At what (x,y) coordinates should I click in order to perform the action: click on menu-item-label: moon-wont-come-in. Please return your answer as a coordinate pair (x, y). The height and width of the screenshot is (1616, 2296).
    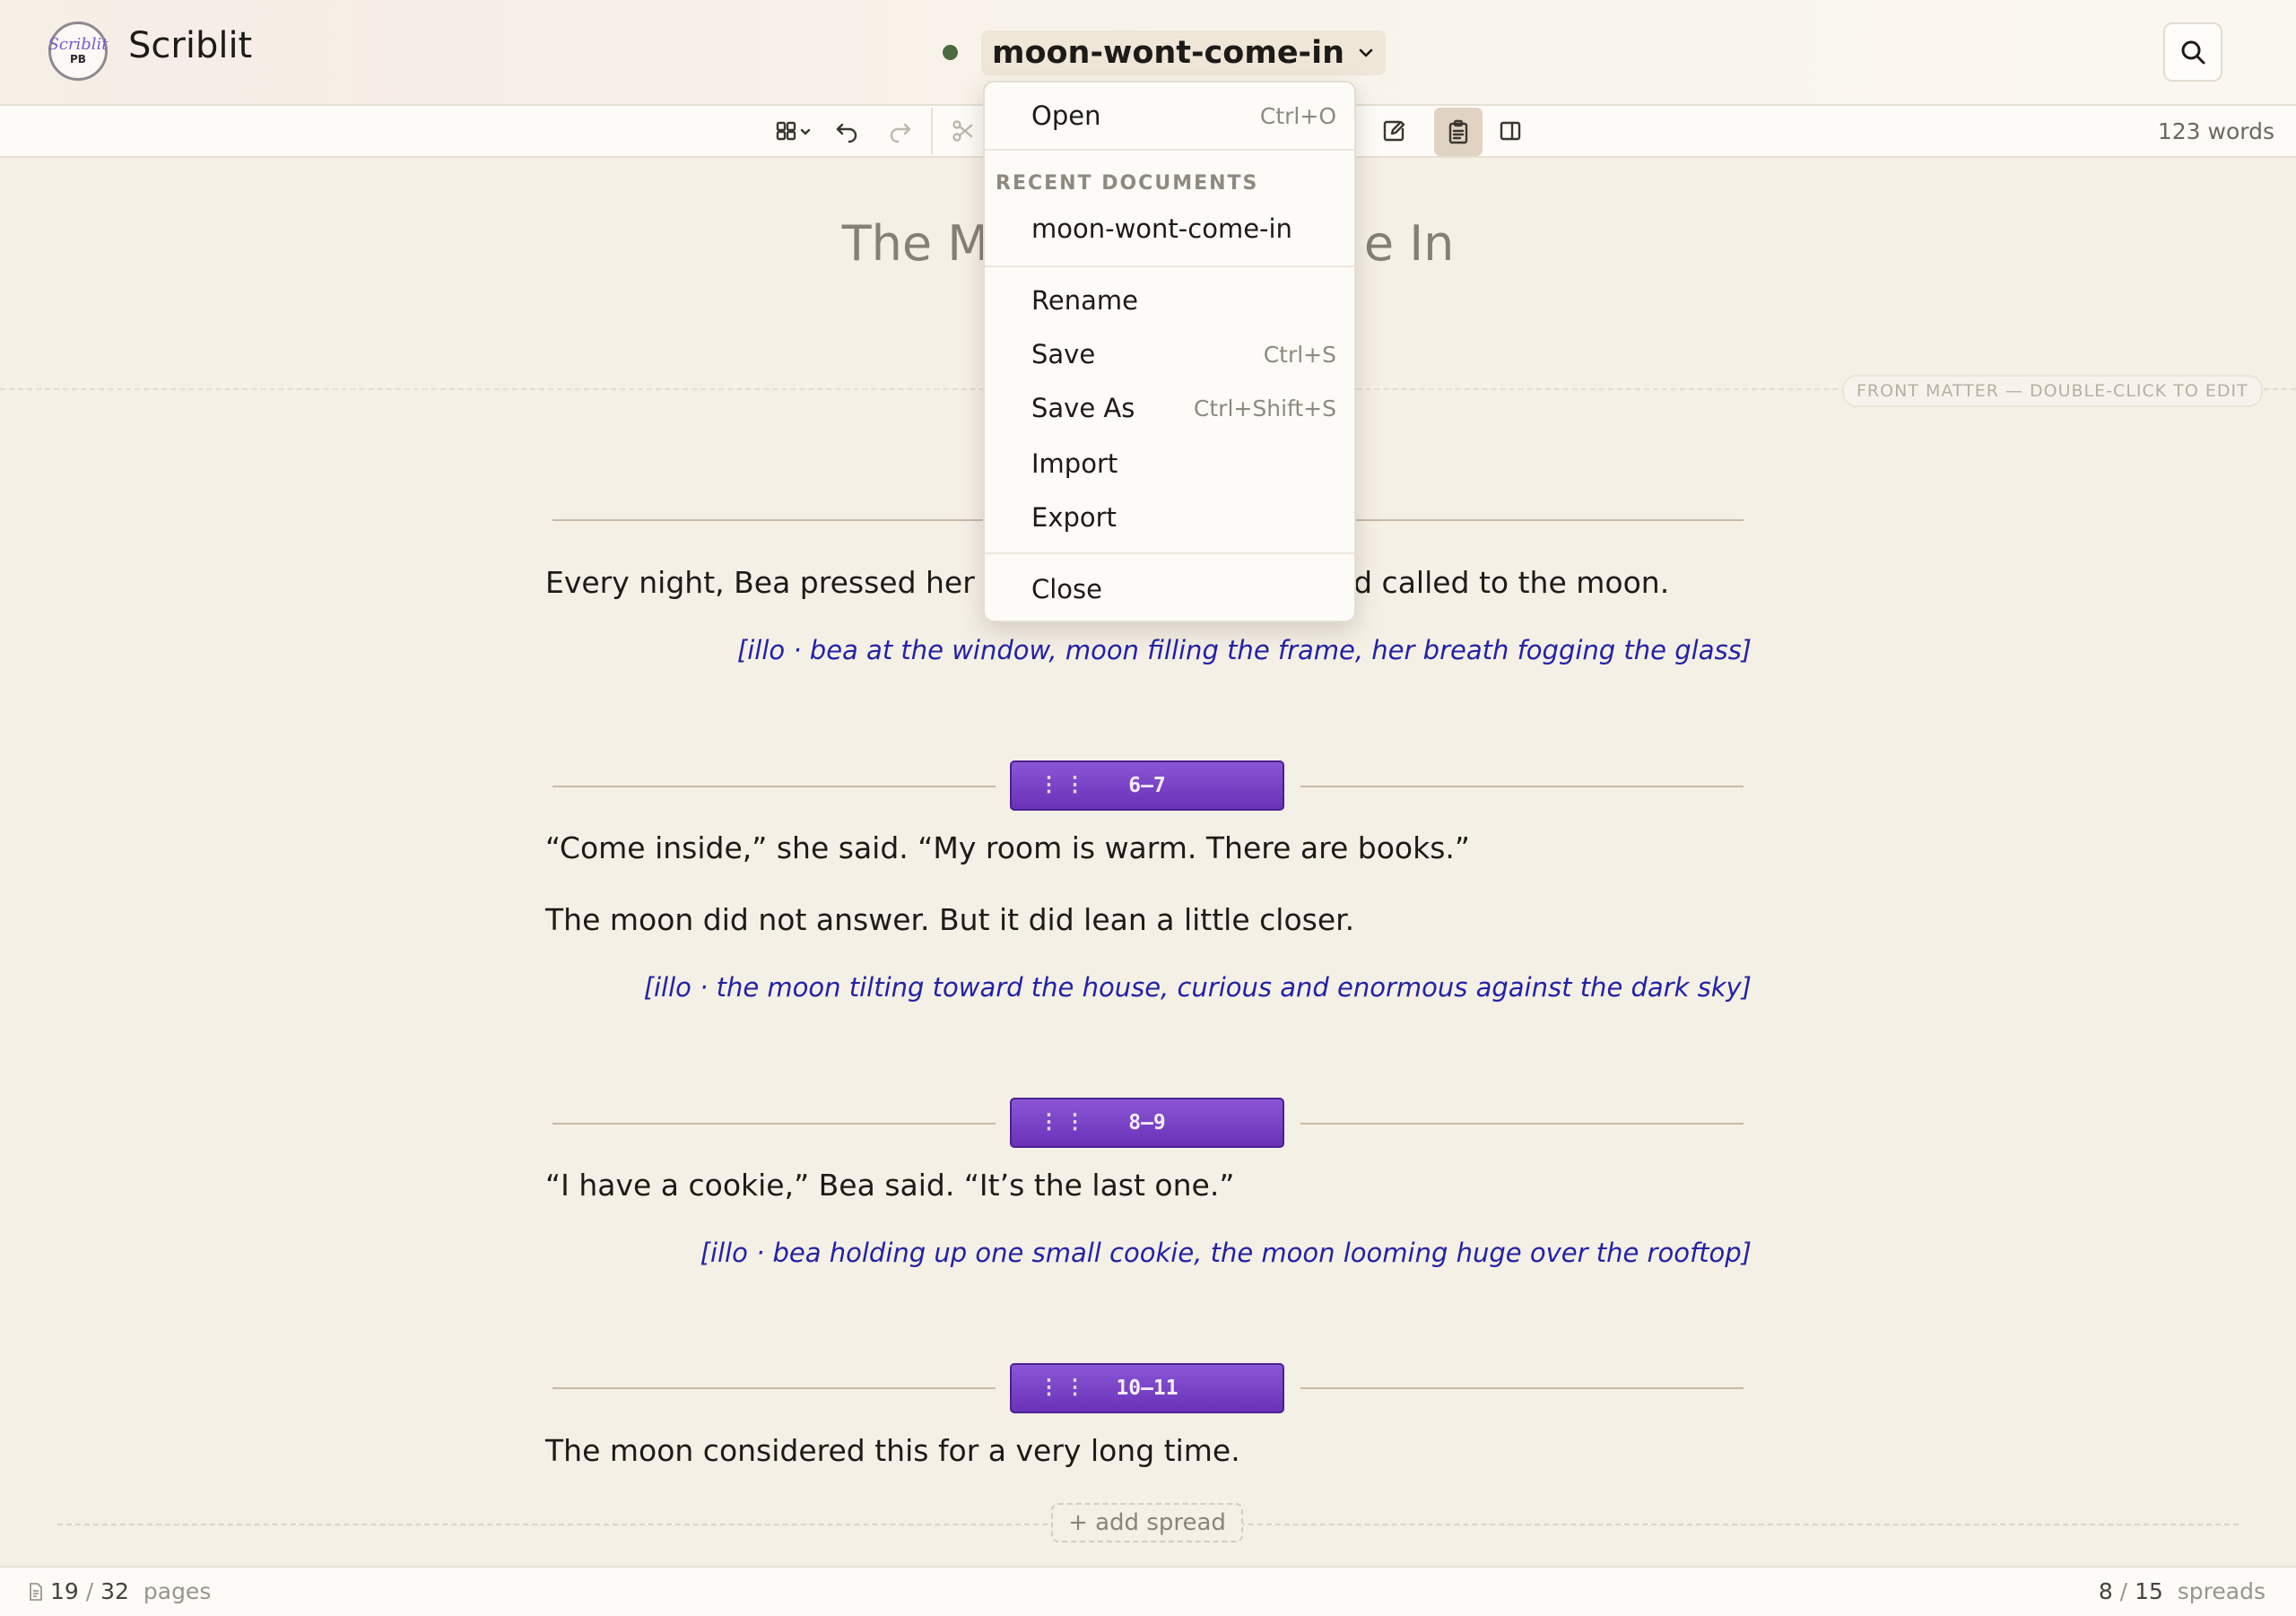
    Looking at the image, I should click on (1161, 228).